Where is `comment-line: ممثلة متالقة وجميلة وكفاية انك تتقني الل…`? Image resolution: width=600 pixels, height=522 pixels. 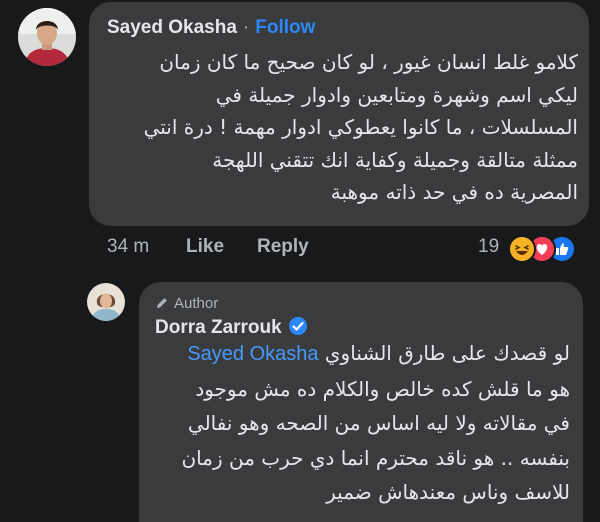 comment-line: ممثلة متالقة وجميلة وكفاية انك تتقني الل… is located at coordinates (395, 159).